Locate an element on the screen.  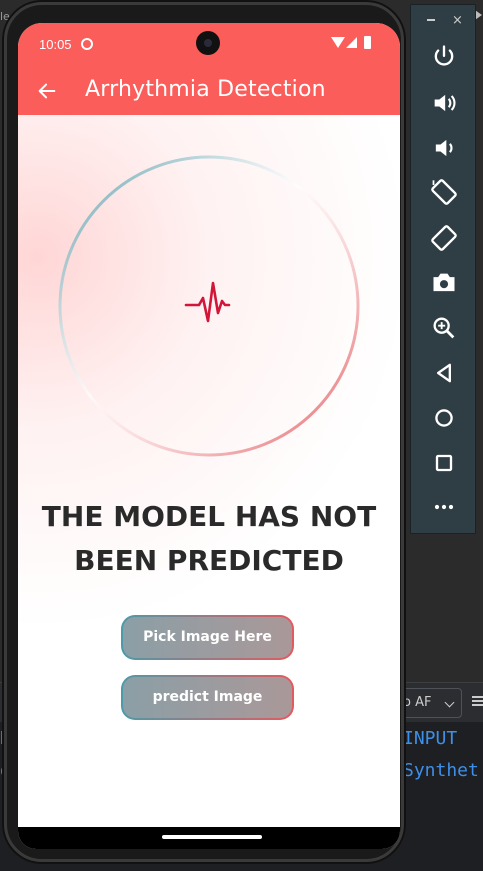
overview-icon is located at coordinates (444, 463).